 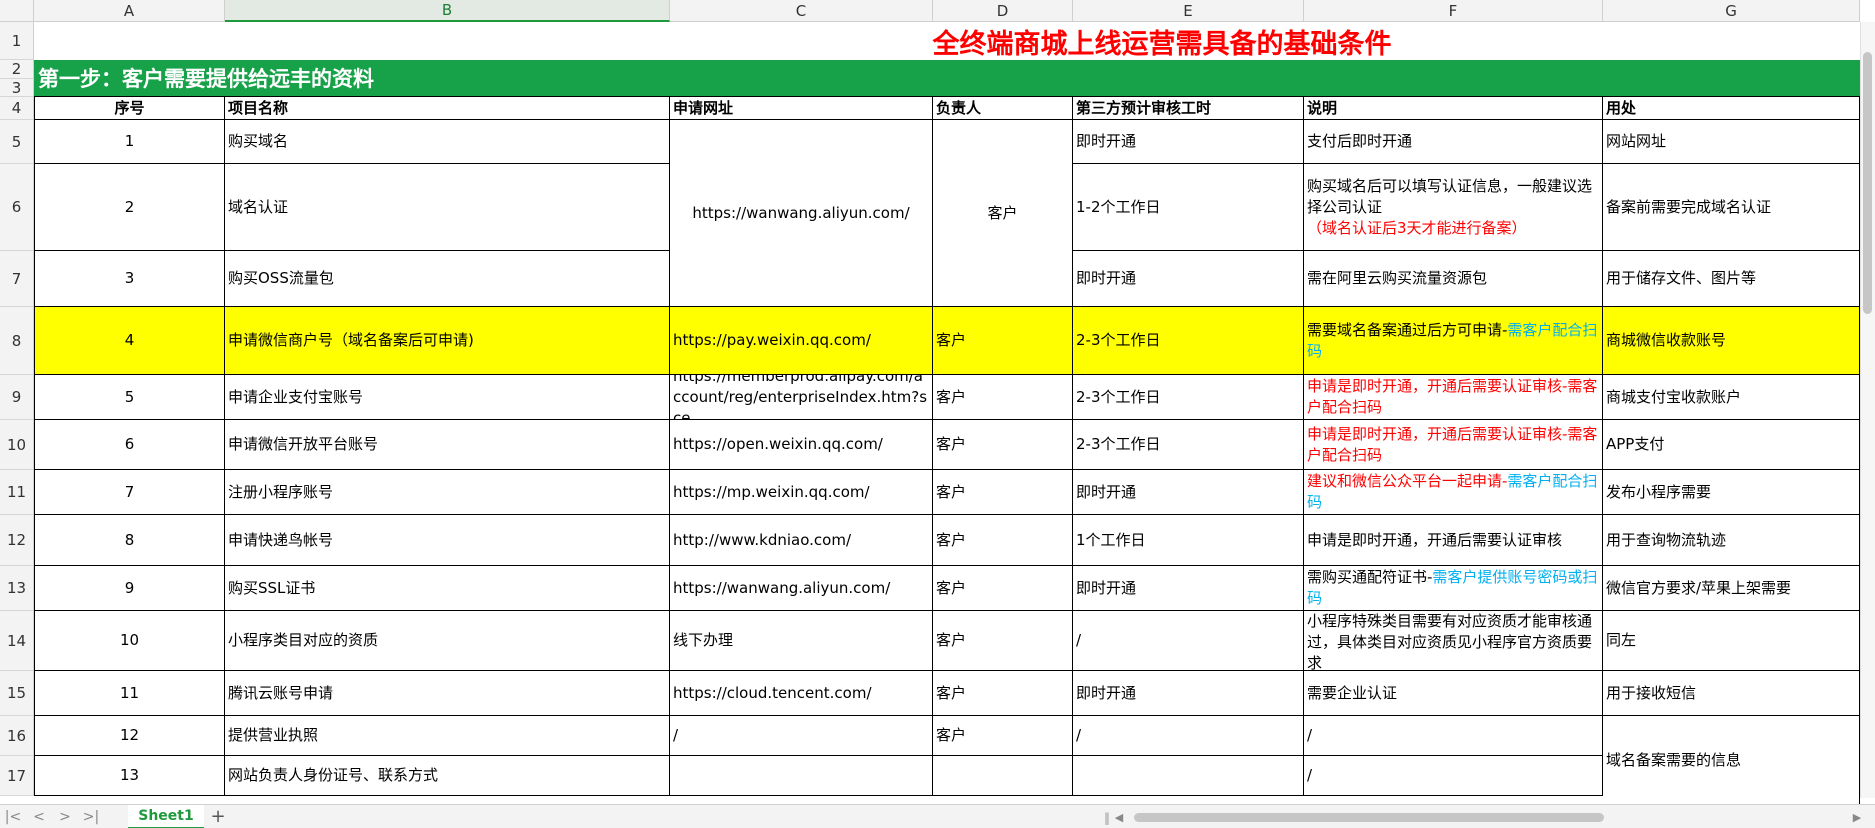 I want to click on cell-seq: 6, so click(x=129, y=445).